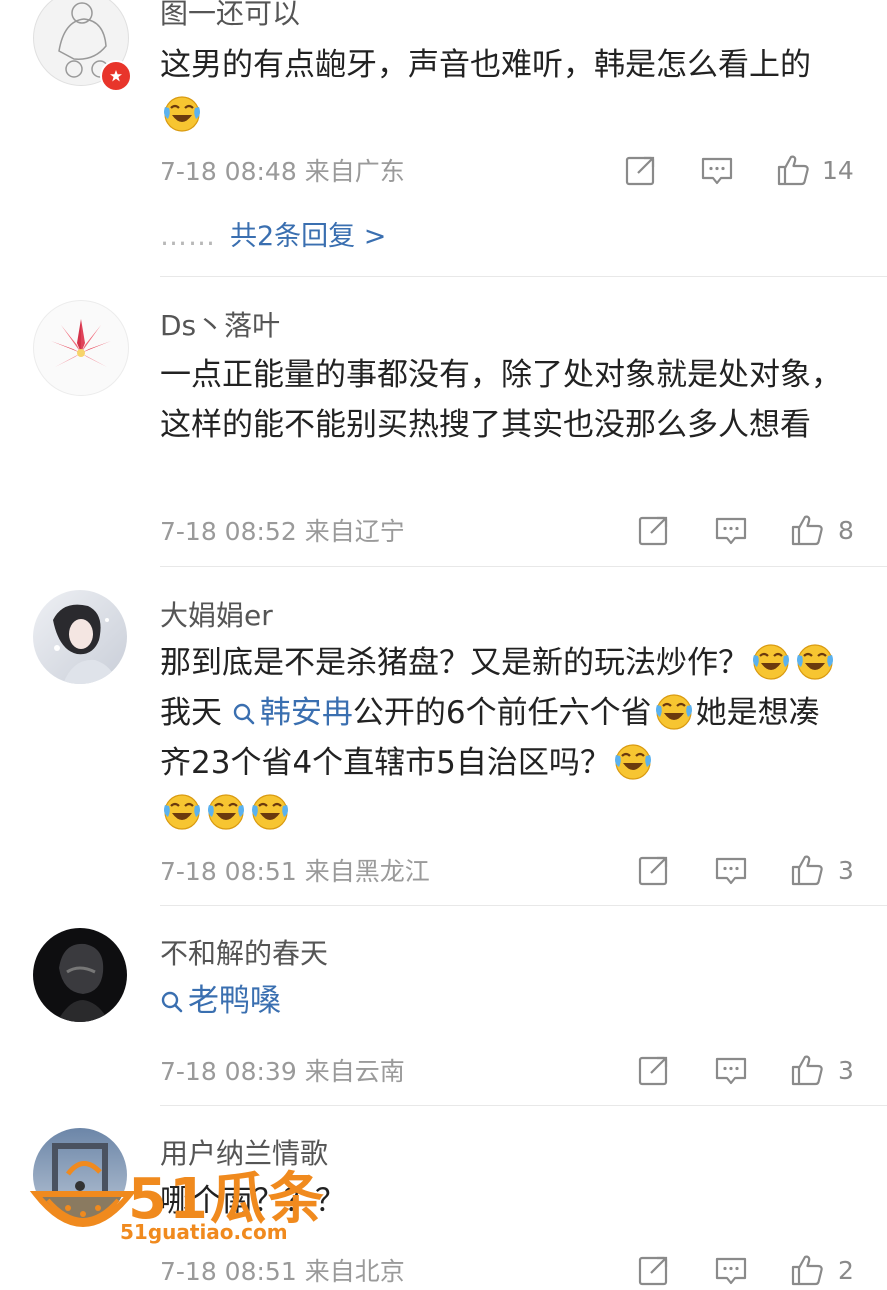 Image resolution: width=887 pixels, height=1290 pixels. What do you see at coordinates (116, 76) in the screenshot?
I see `verified-badge-icon` at bounding box center [116, 76].